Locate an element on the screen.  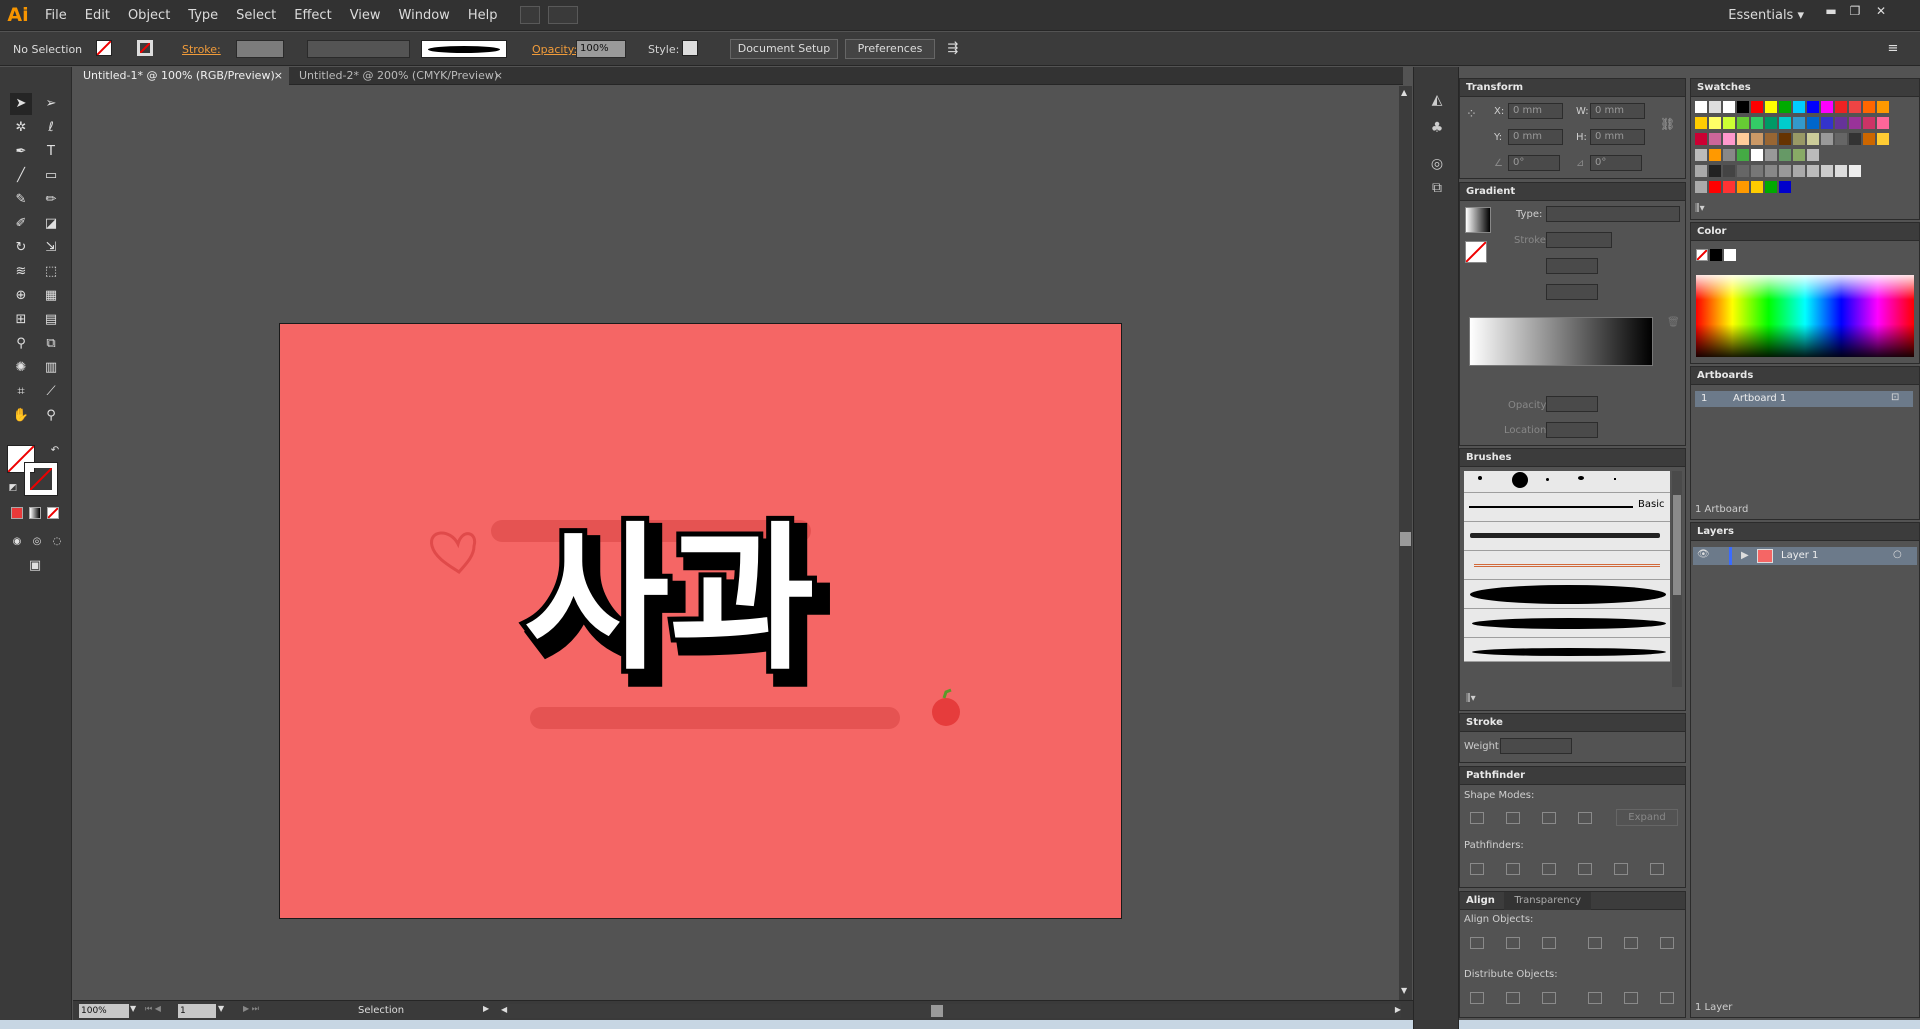
gradient-type-dropdown is located at coordinates (1613, 214).